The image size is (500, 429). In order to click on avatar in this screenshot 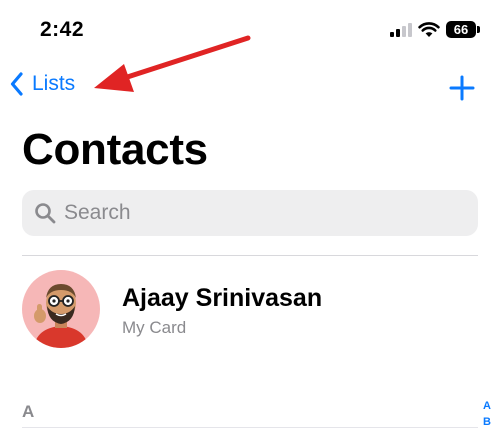, I will do `click(61, 309)`.